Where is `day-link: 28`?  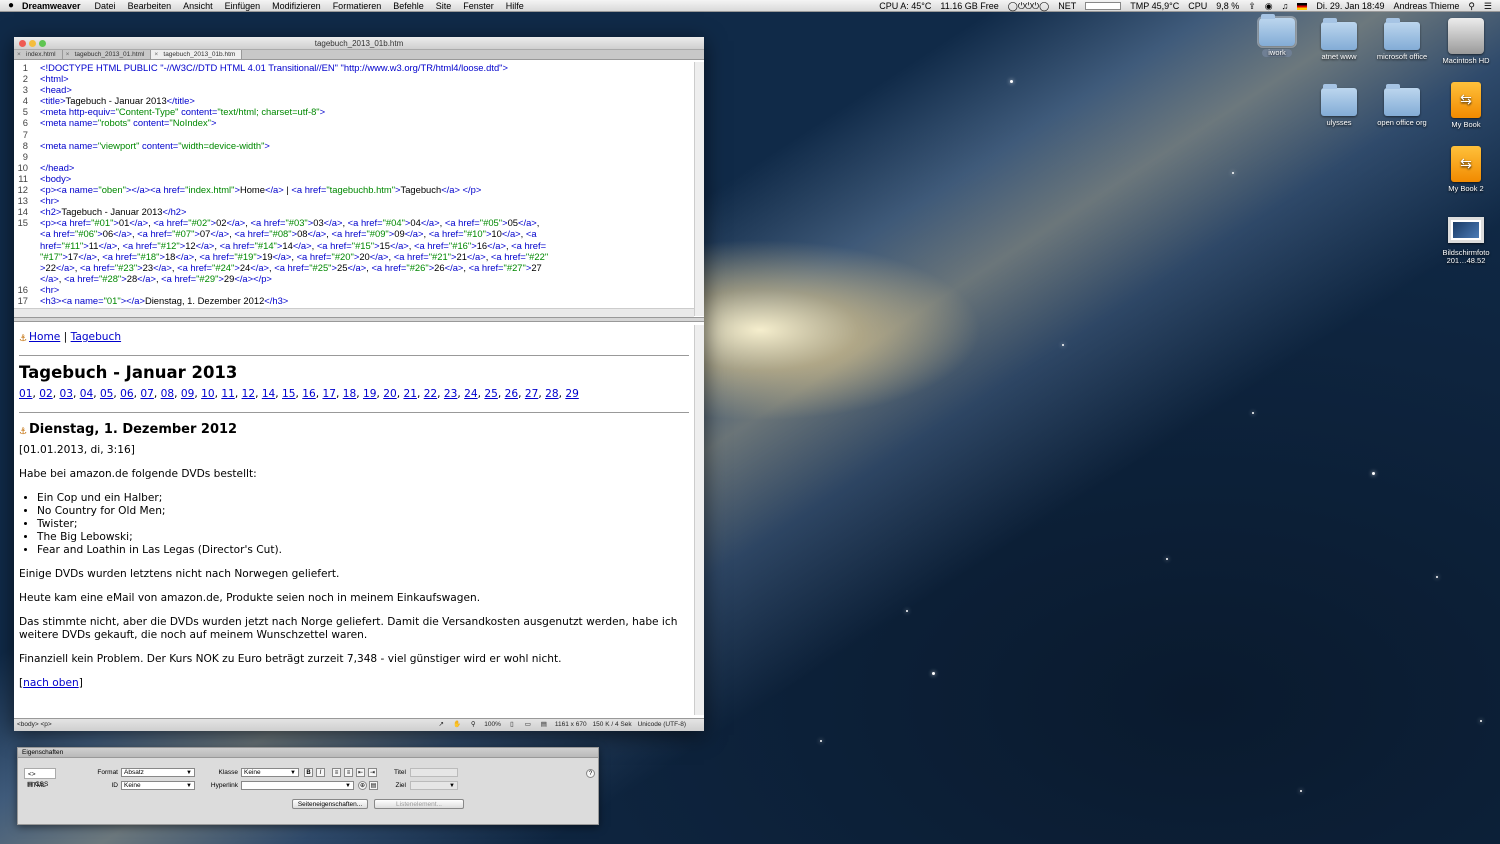 day-link: 28 is located at coordinates (551, 394).